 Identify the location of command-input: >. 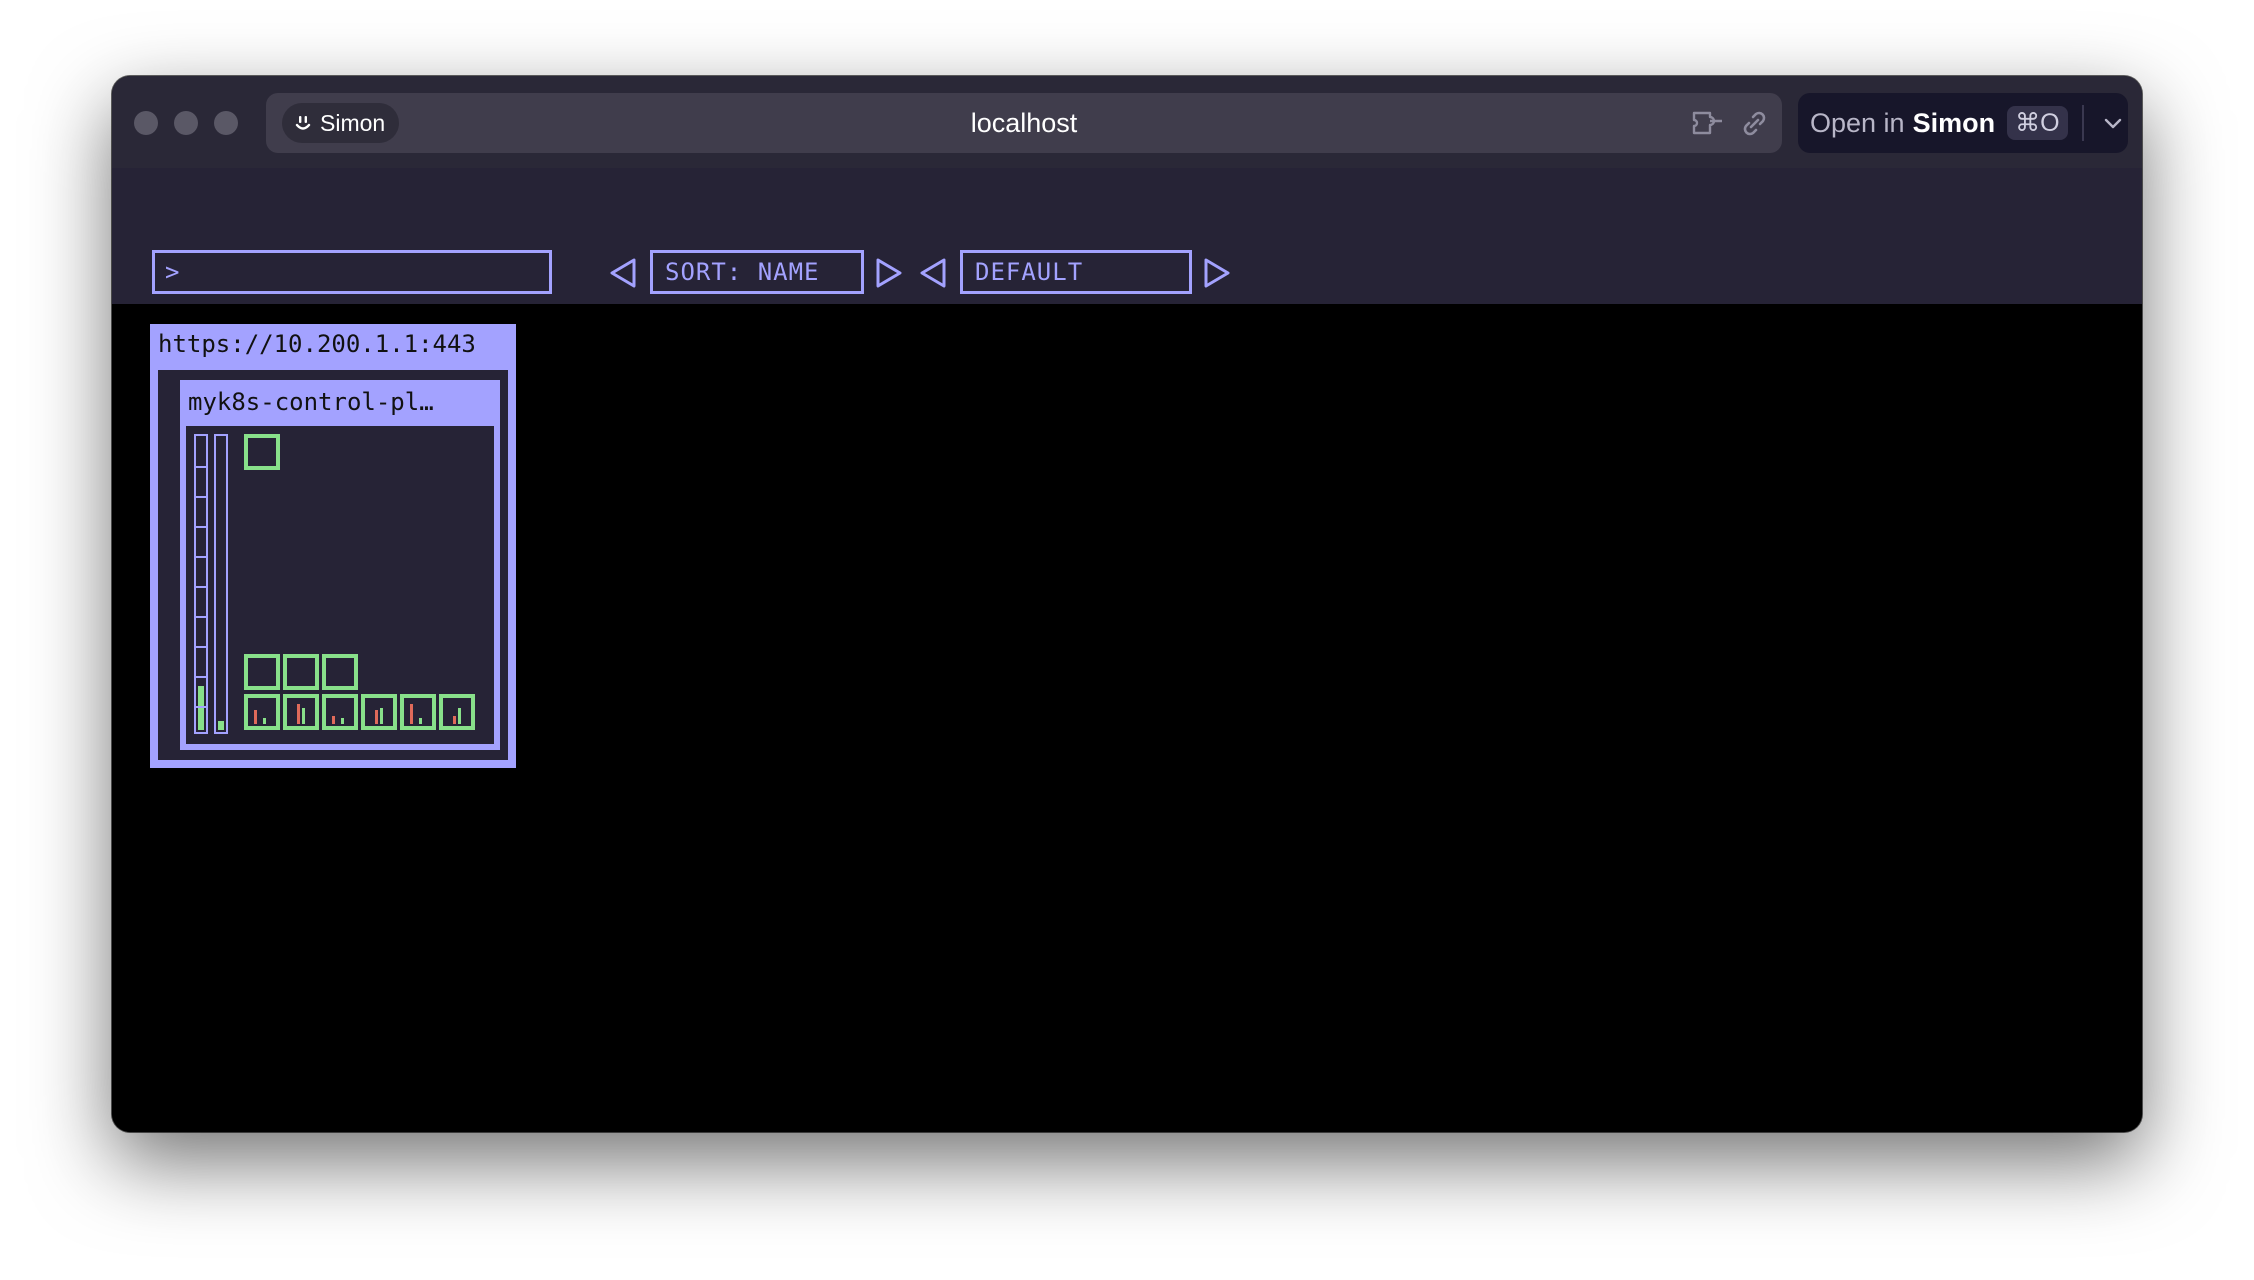
(352, 272).